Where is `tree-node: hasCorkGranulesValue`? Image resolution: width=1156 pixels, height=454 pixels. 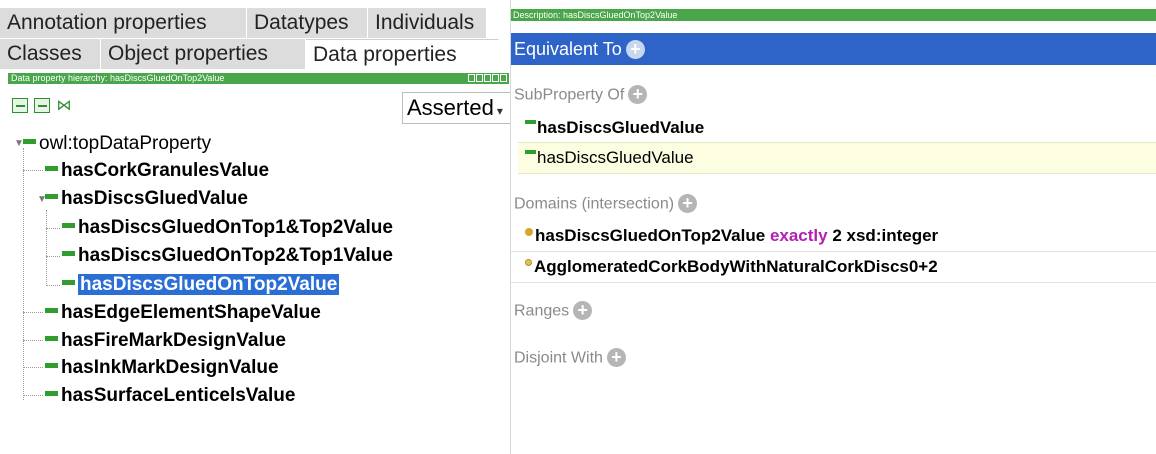
tree-node: hasCorkGranulesValue is located at coordinates (157, 171).